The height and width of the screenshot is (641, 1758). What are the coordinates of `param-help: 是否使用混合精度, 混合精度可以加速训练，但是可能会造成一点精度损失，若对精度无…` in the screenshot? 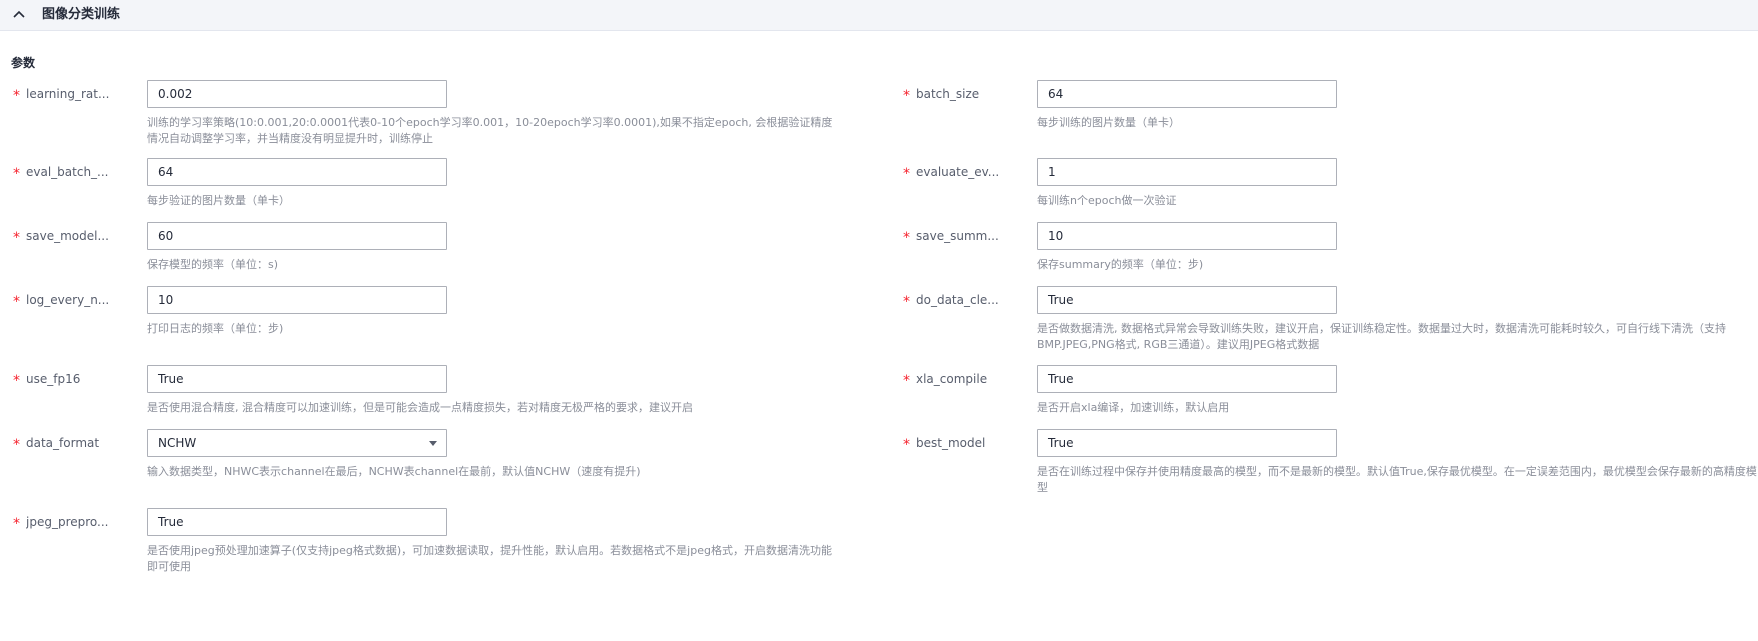 It's located at (420, 407).